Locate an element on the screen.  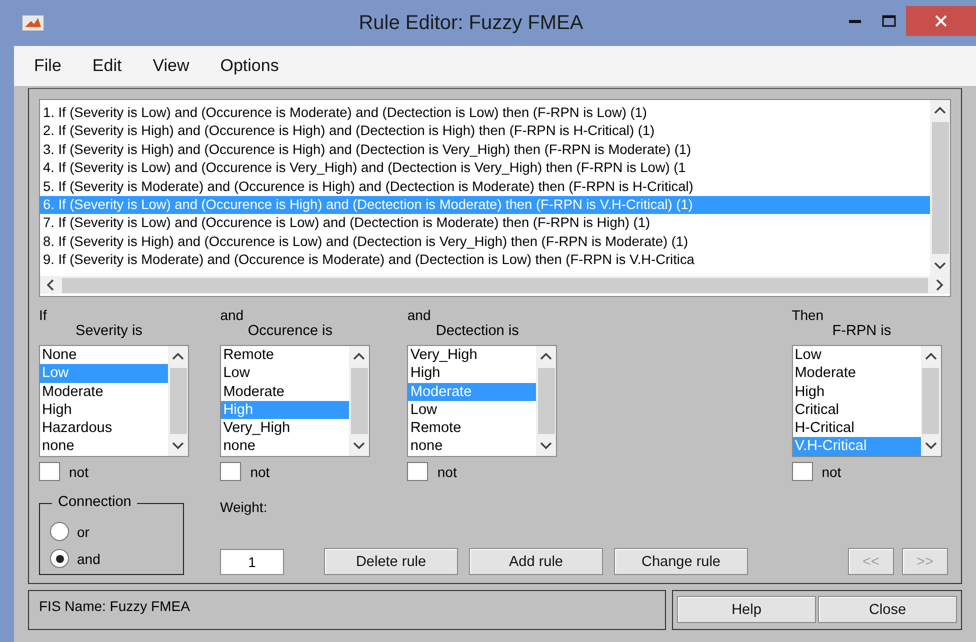
weight-label: Weight: is located at coordinates (244, 507).